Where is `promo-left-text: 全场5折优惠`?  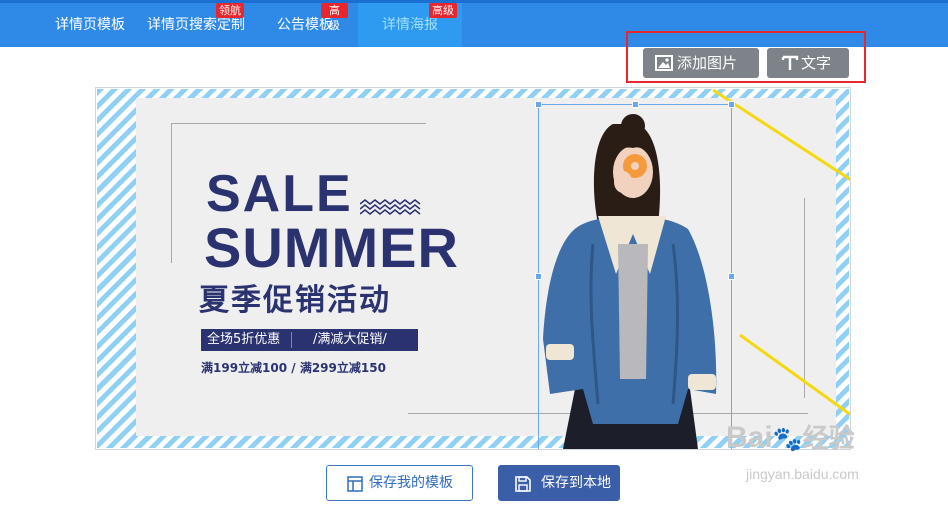 promo-left-text: 全场5折优惠 is located at coordinates (244, 339).